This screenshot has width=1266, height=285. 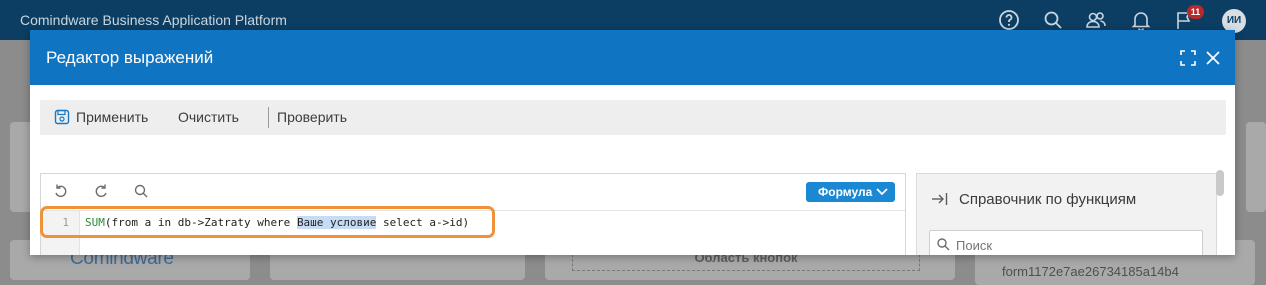 I want to click on dialog-title: Редактор выражений, so click(x=130, y=57).